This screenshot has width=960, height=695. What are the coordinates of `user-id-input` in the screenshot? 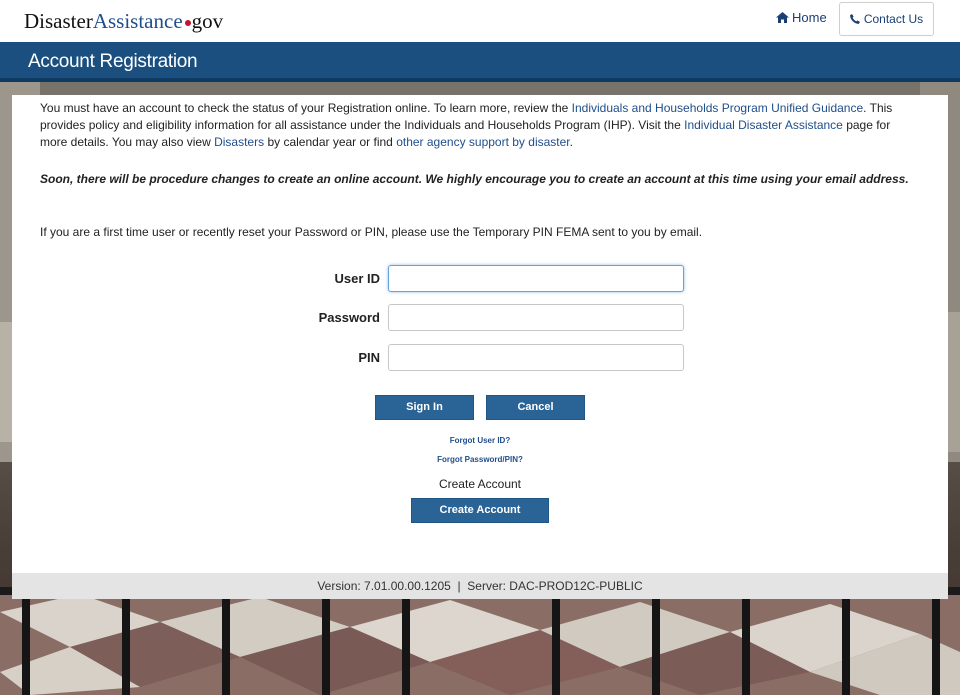 It's located at (536, 278).